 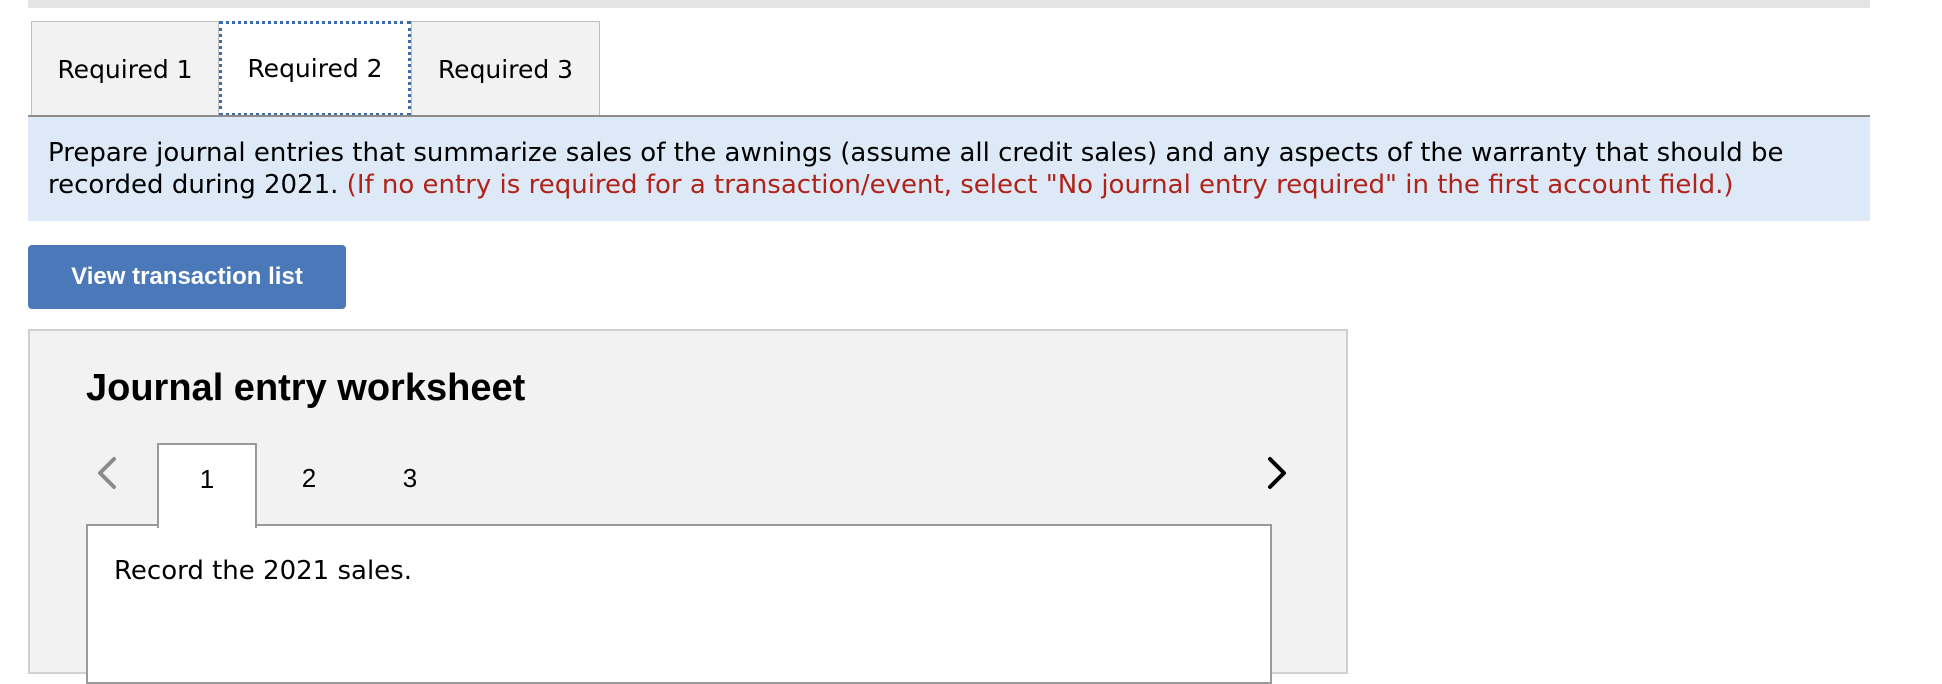 I want to click on worksheet-entry-panel: Record the 2021 sales., so click(x=679, y=604).